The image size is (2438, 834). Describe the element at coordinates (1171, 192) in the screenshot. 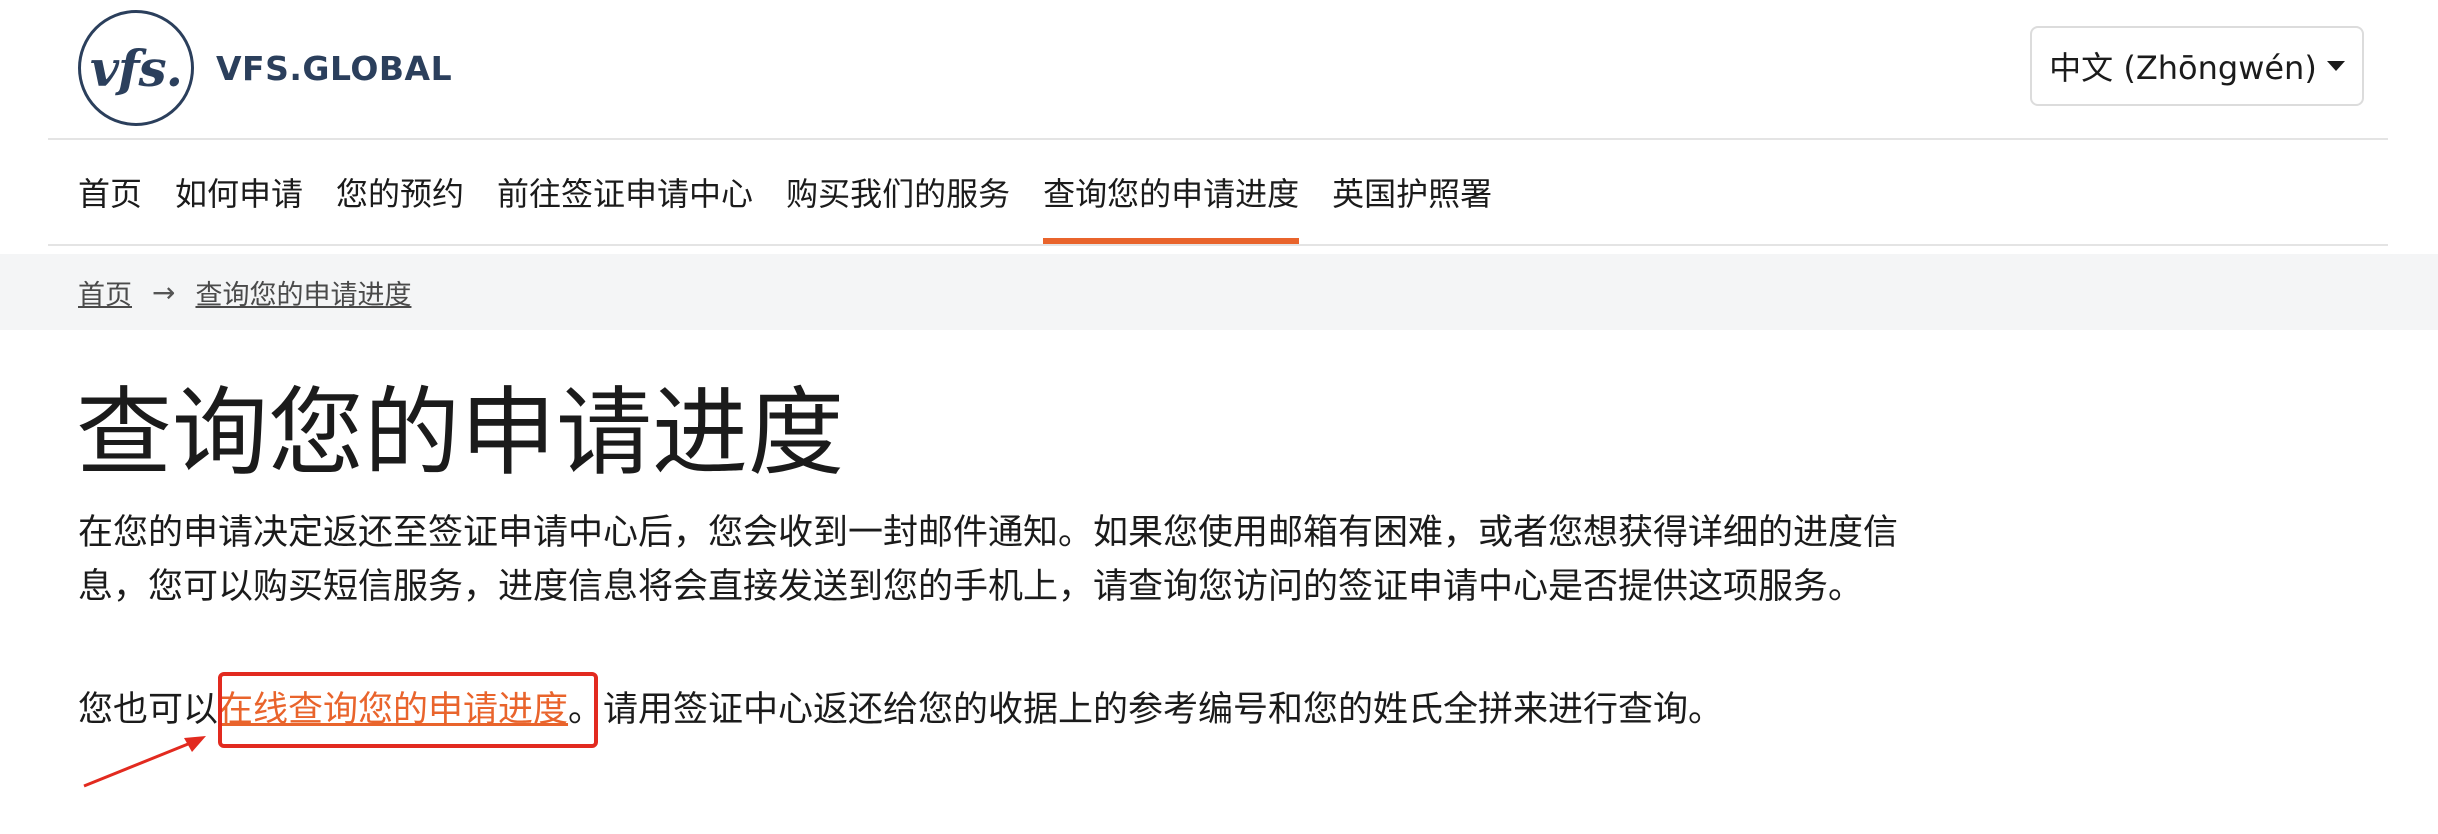

I see `nav-item-track-application: 查询您的申请进度` at that location.